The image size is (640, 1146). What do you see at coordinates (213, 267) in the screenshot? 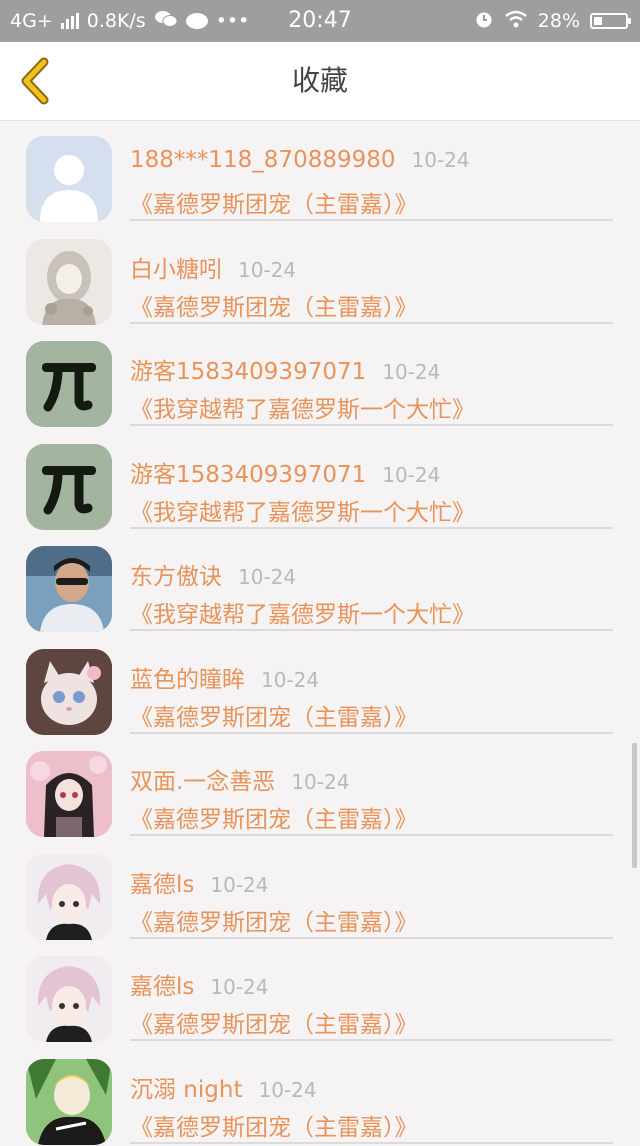
I see `user-name: 白小糖吲10-24` at bounding box center [213, 267].